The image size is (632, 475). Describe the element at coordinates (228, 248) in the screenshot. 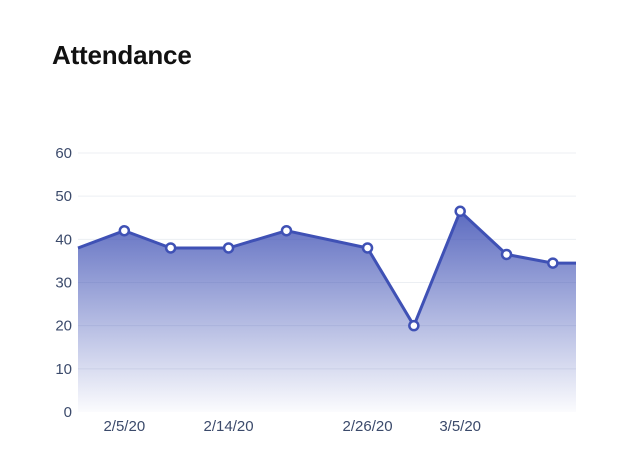

I see `data-point-2/14/20` at that location.